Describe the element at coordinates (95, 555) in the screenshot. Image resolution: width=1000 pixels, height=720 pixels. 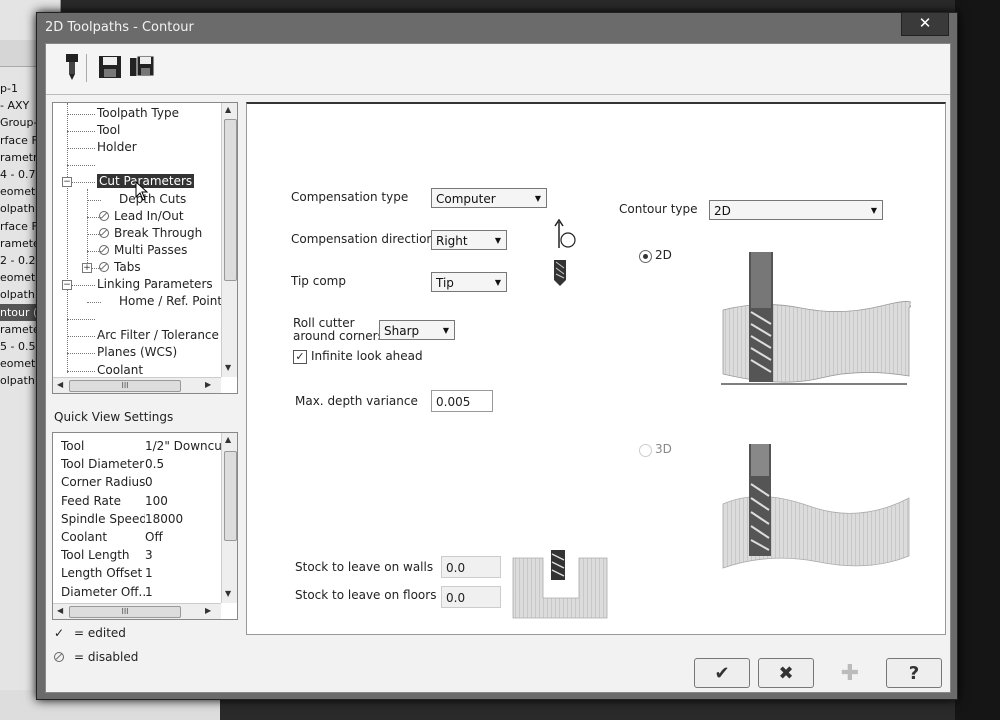
I see `quick-view-key: Tool Length` at that location.